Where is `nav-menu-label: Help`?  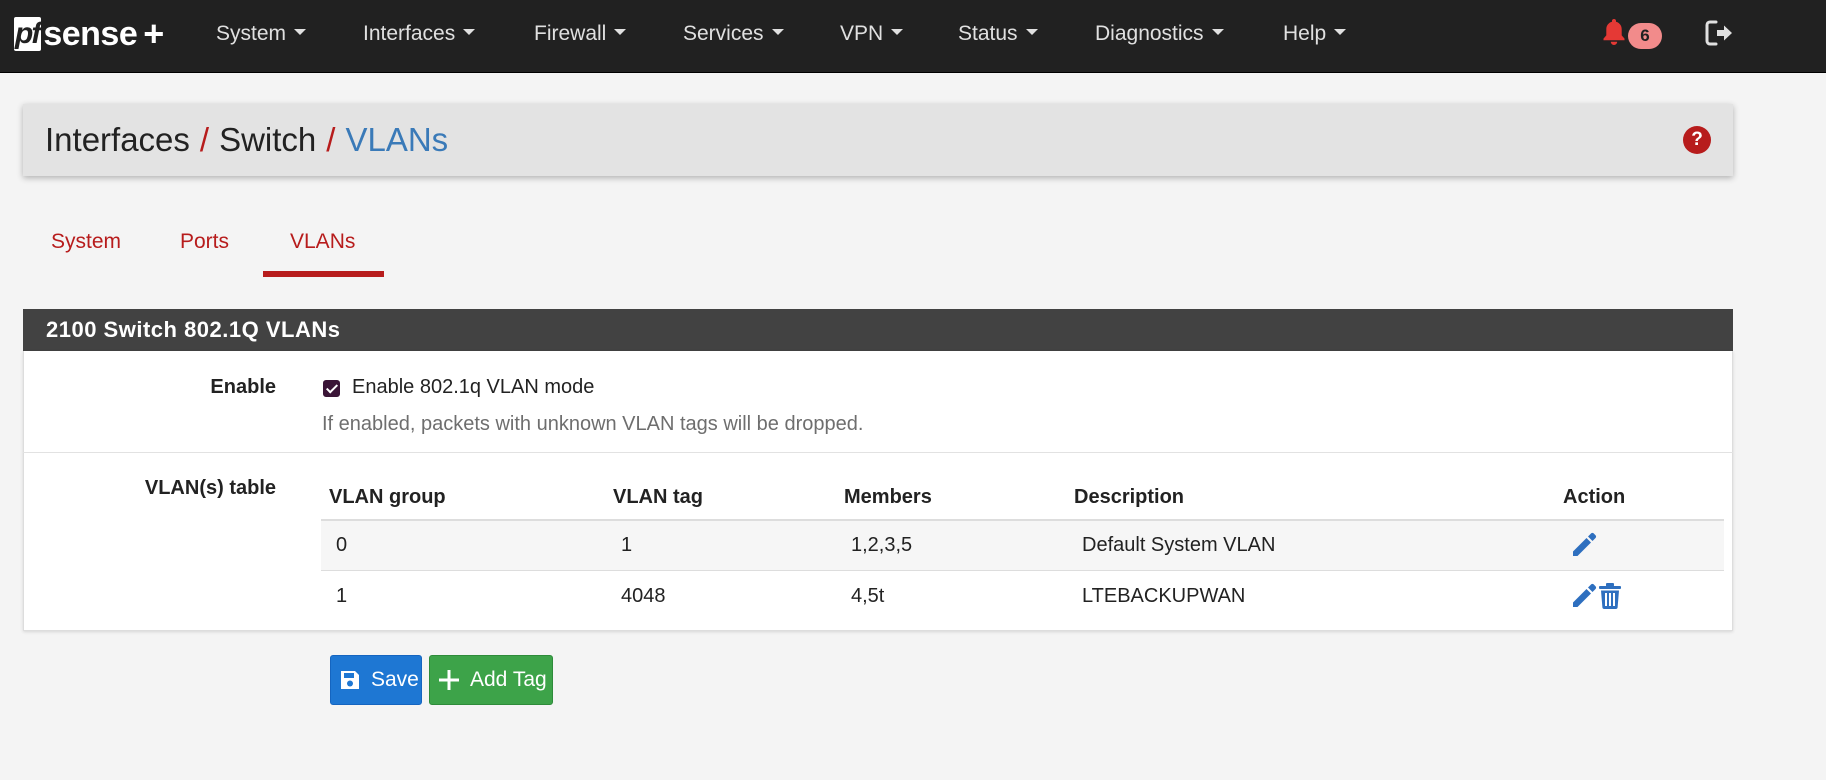 nav-menu-label: Help is located at coordinates (1305, 33).